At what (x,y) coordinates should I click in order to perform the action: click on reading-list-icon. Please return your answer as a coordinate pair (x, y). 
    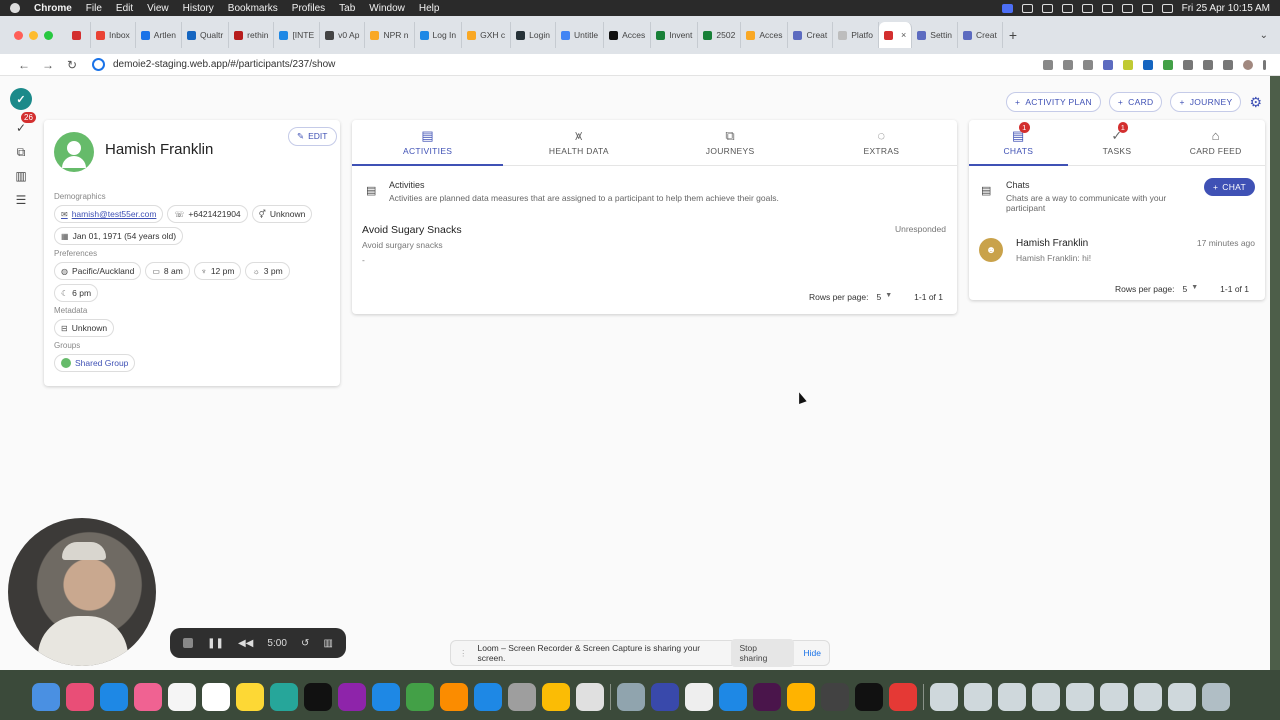
    Looking at the image, I should click on (1208, 64).